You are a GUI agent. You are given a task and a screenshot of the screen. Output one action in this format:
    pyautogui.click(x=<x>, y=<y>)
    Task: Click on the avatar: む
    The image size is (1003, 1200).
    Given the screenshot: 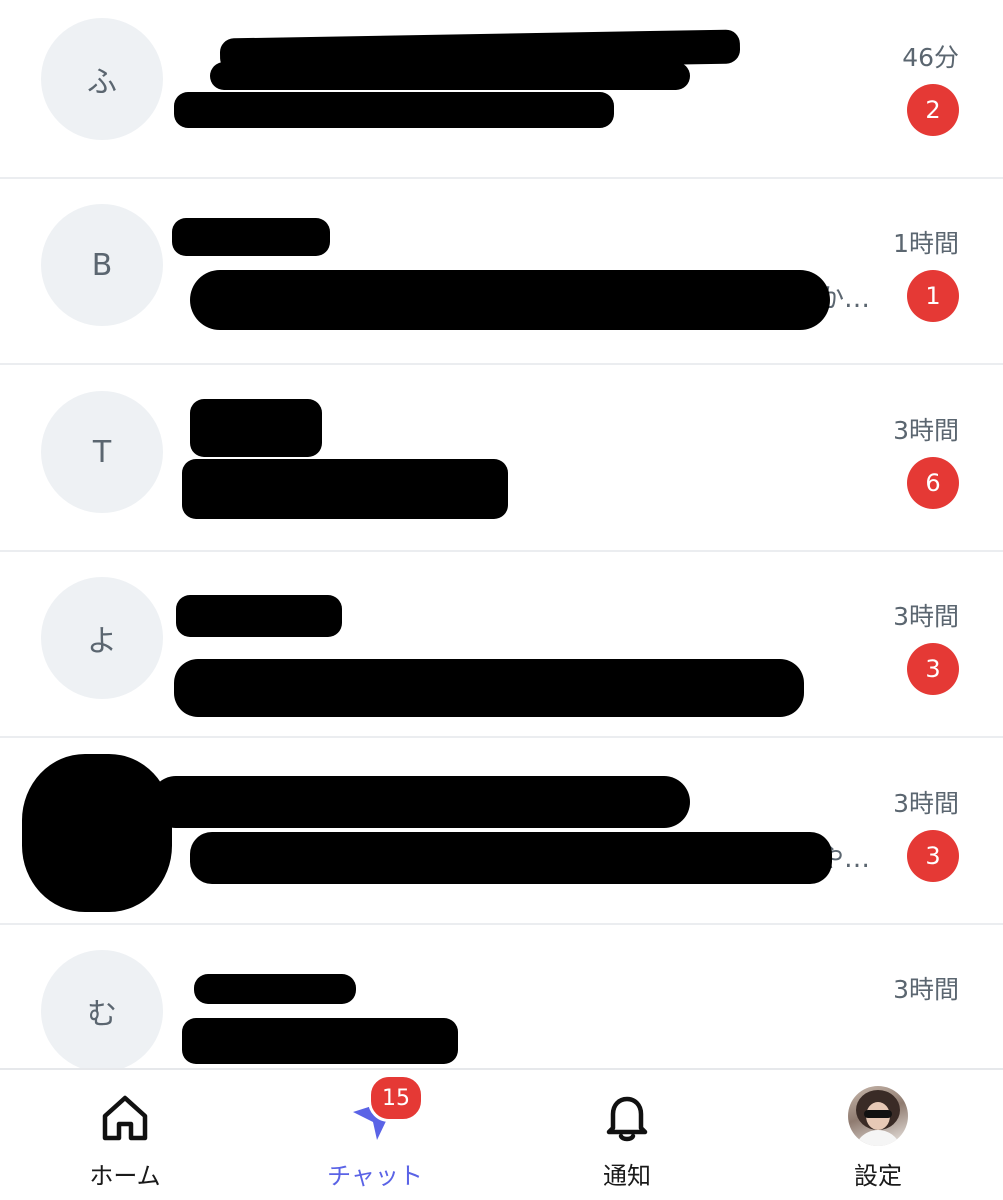 What is the action you would take?
    pyautogui.click(x=102, y=1009)
    